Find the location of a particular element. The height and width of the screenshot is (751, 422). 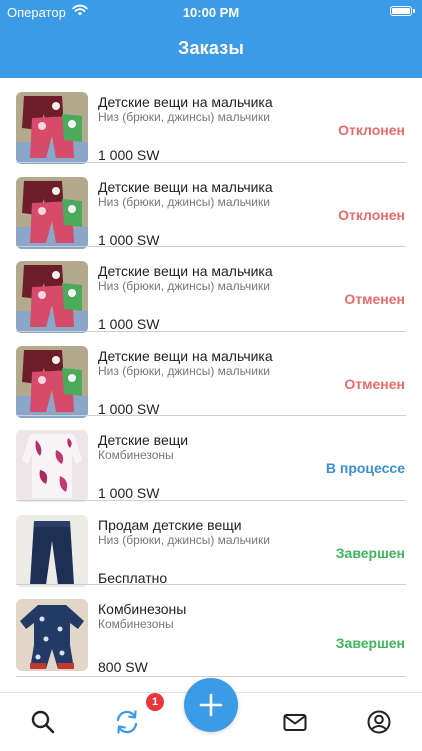

sync-icon is located at coordinates (127, 722).